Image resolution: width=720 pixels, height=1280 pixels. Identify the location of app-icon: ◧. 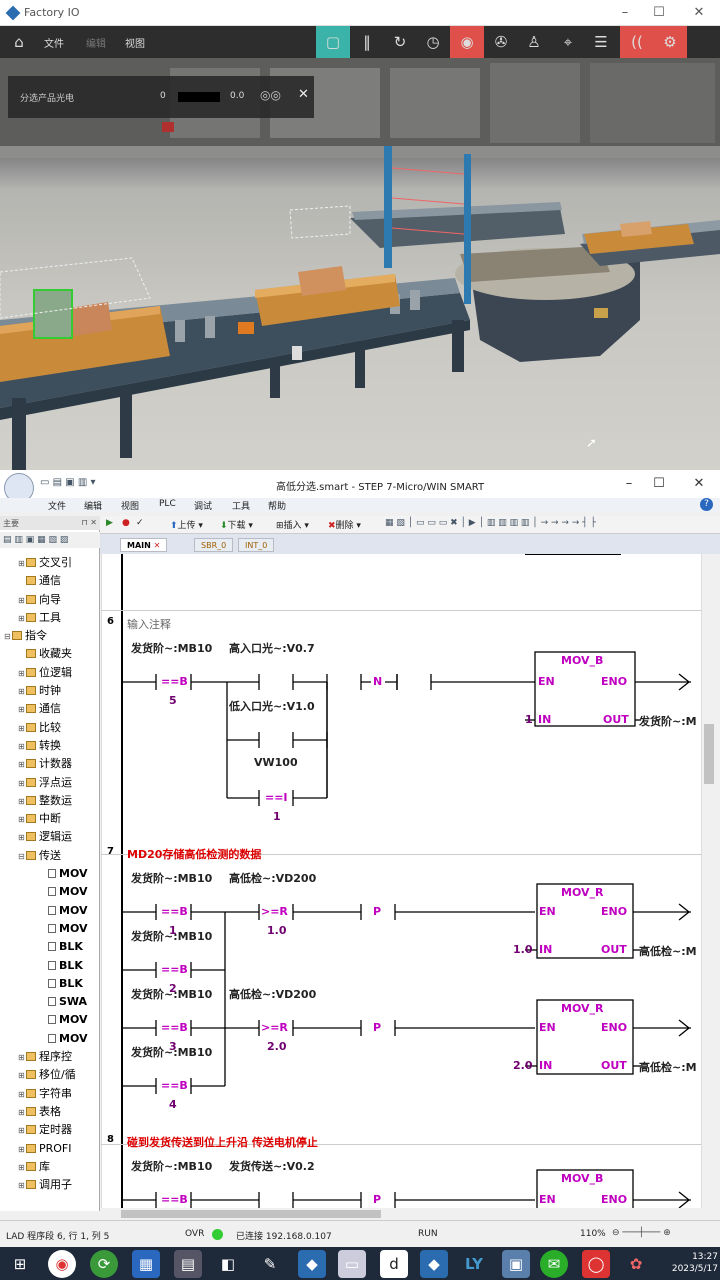
(228, 1264).